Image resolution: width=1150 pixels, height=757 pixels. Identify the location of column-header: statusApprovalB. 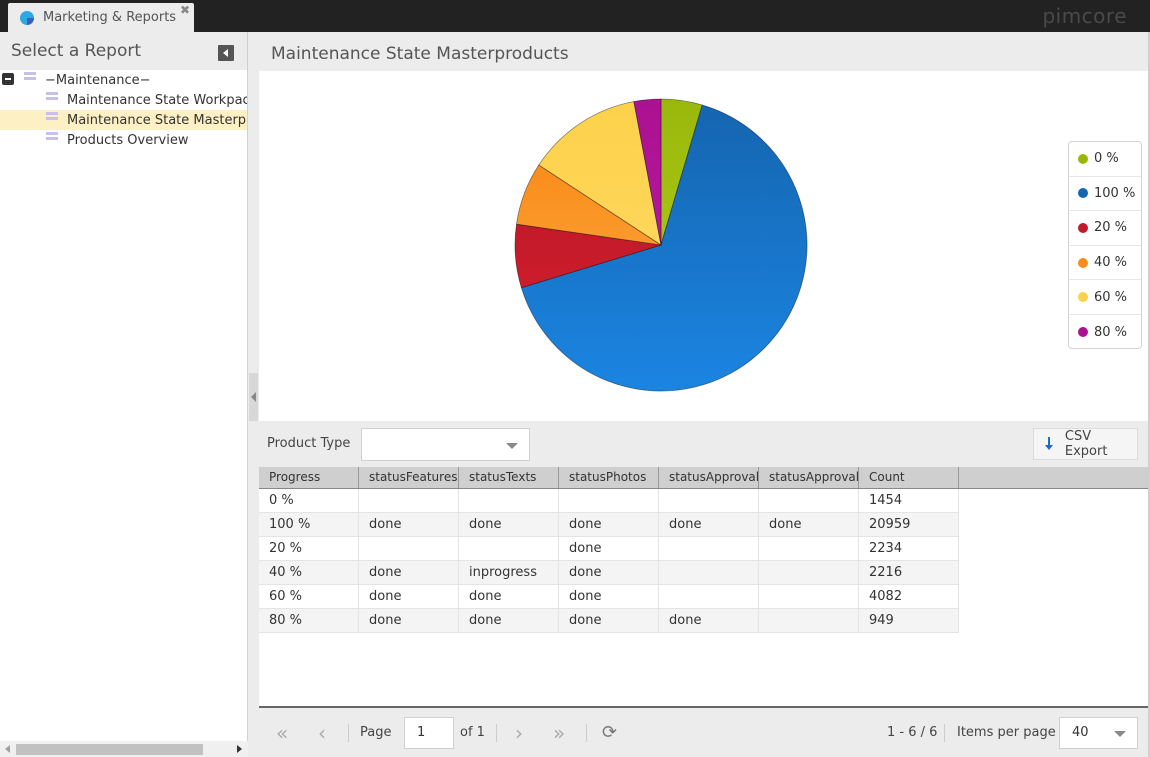
(809, 477).